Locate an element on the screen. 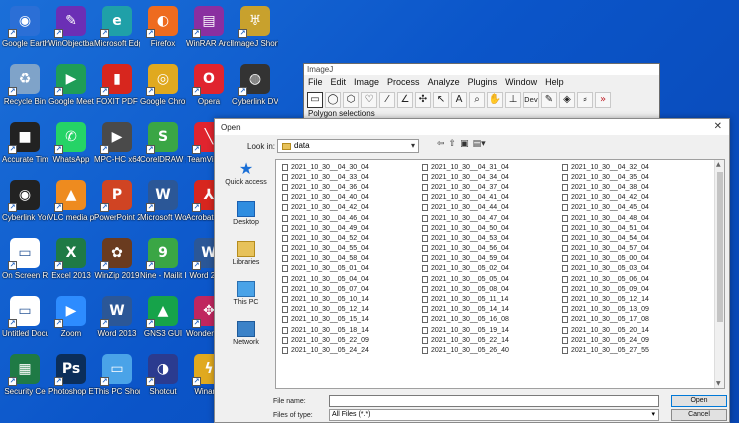 This screenshot has width=739, height=423. file-item: 2021_10_30__04_30_04 is located at coordinates (352, 167).